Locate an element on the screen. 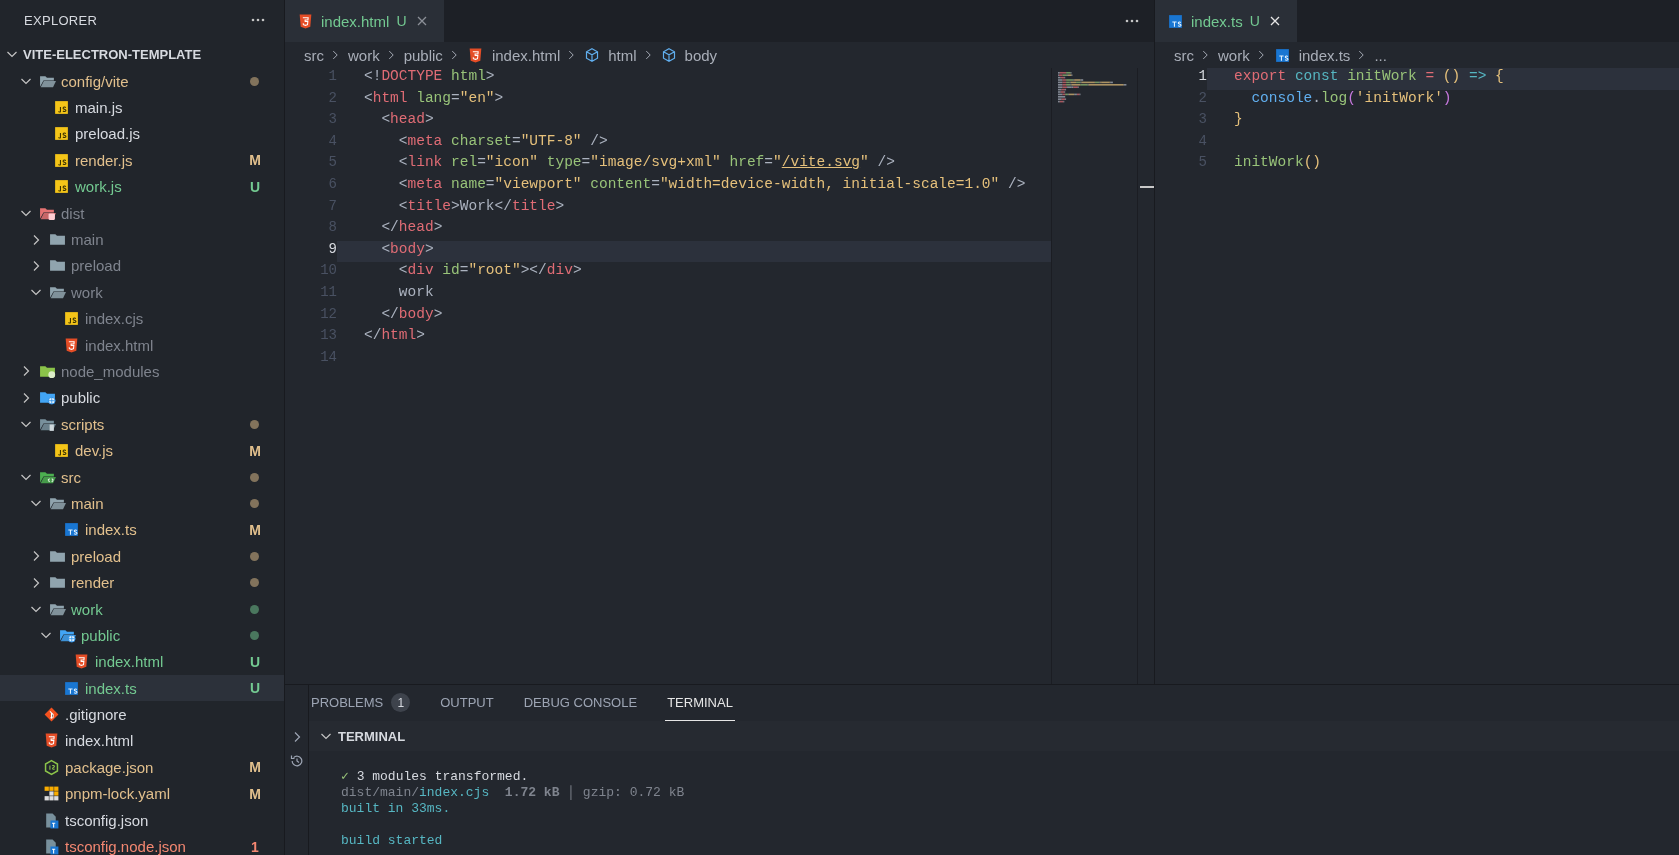 This screenshot has height=855, width=1679. grid-icon is located at coordinates (51, 794).